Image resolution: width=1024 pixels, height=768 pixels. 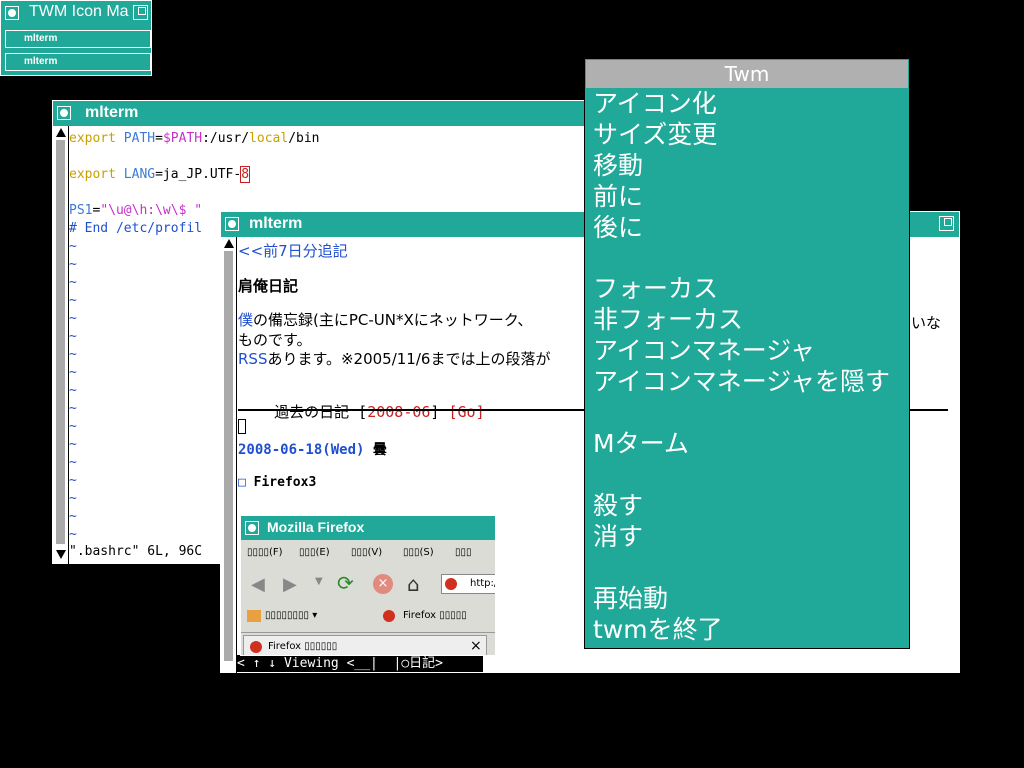 I want to click on menu-view: ▯▯▯(V), so click(x=366, y=552).